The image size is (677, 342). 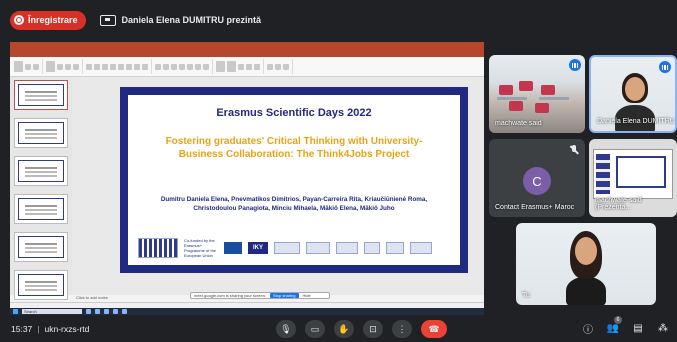 What do you see at coordinates (53, 20) in the screenshot?
I see `recording-label: Înregistrare` at bounding box center [53, 20].